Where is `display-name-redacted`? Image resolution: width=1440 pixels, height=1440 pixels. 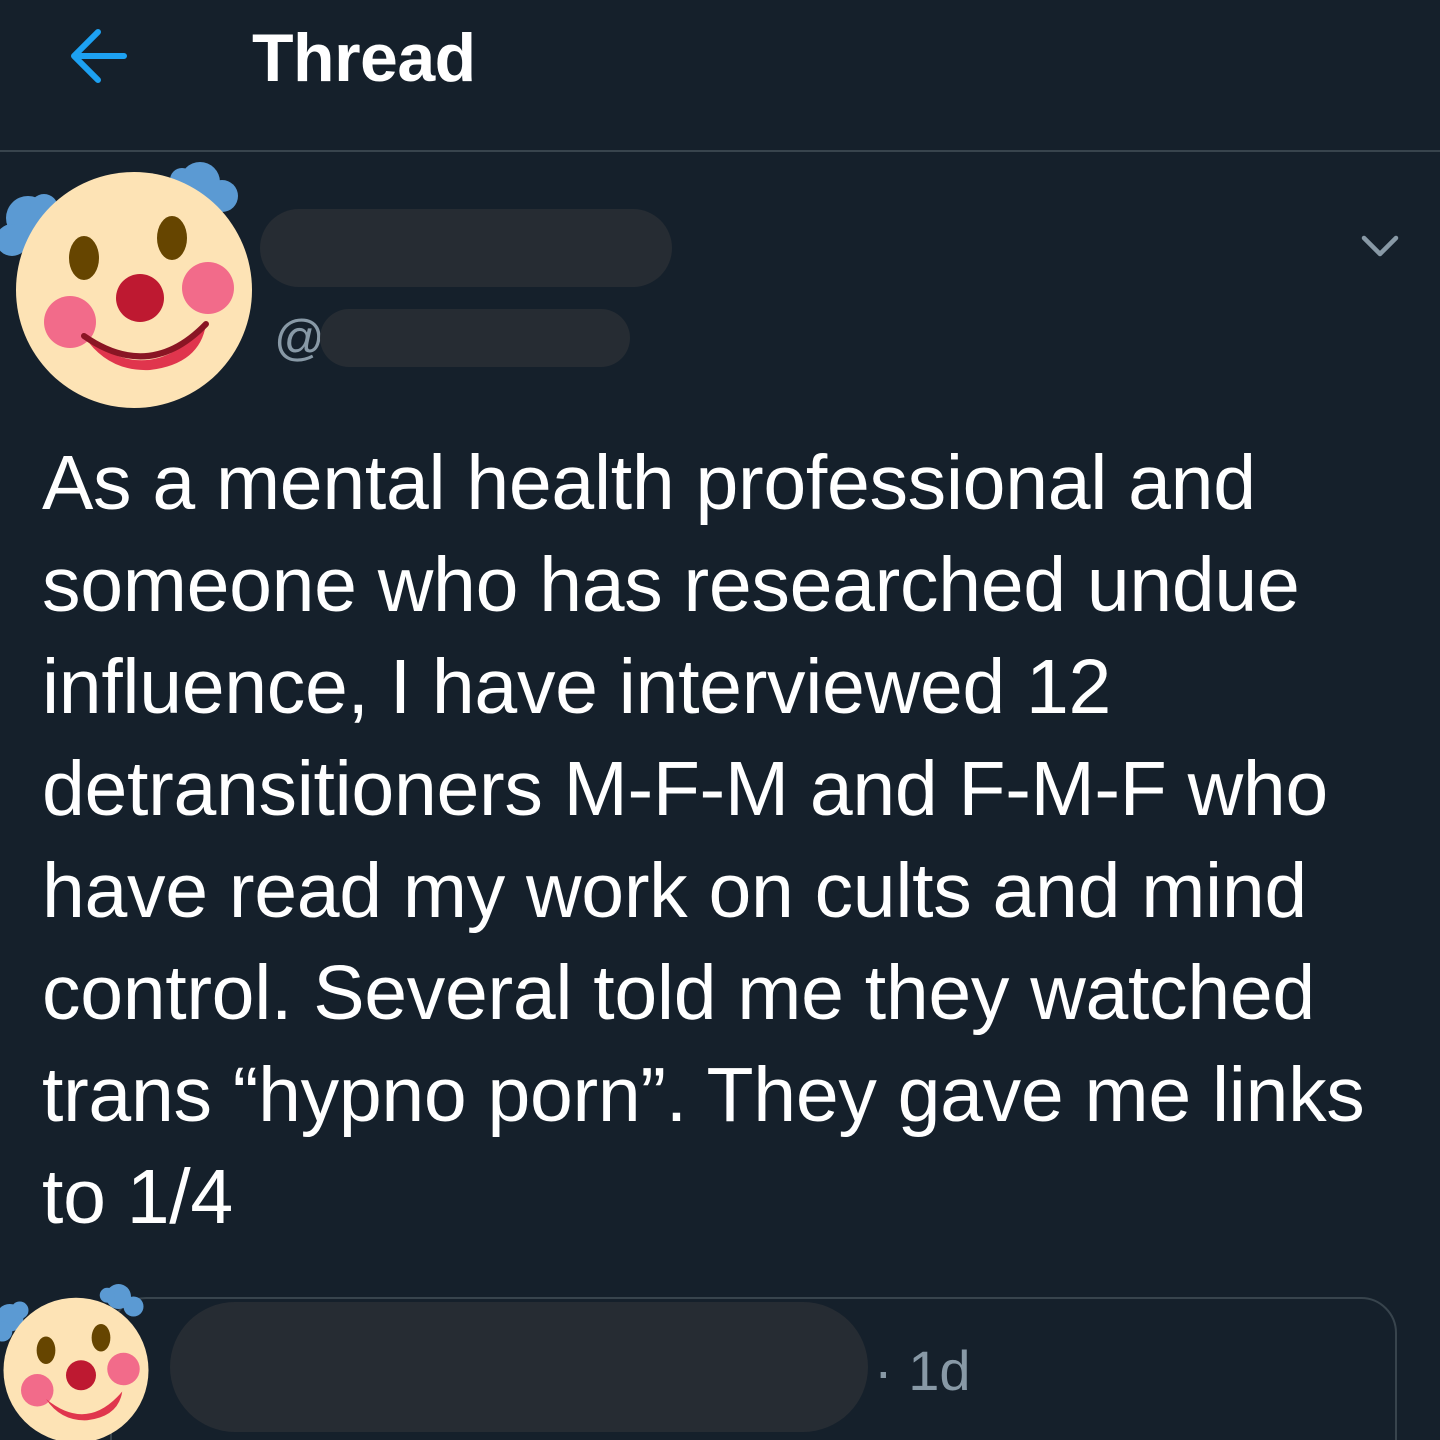
display-name-redacted is located at coordinates (466, 248).